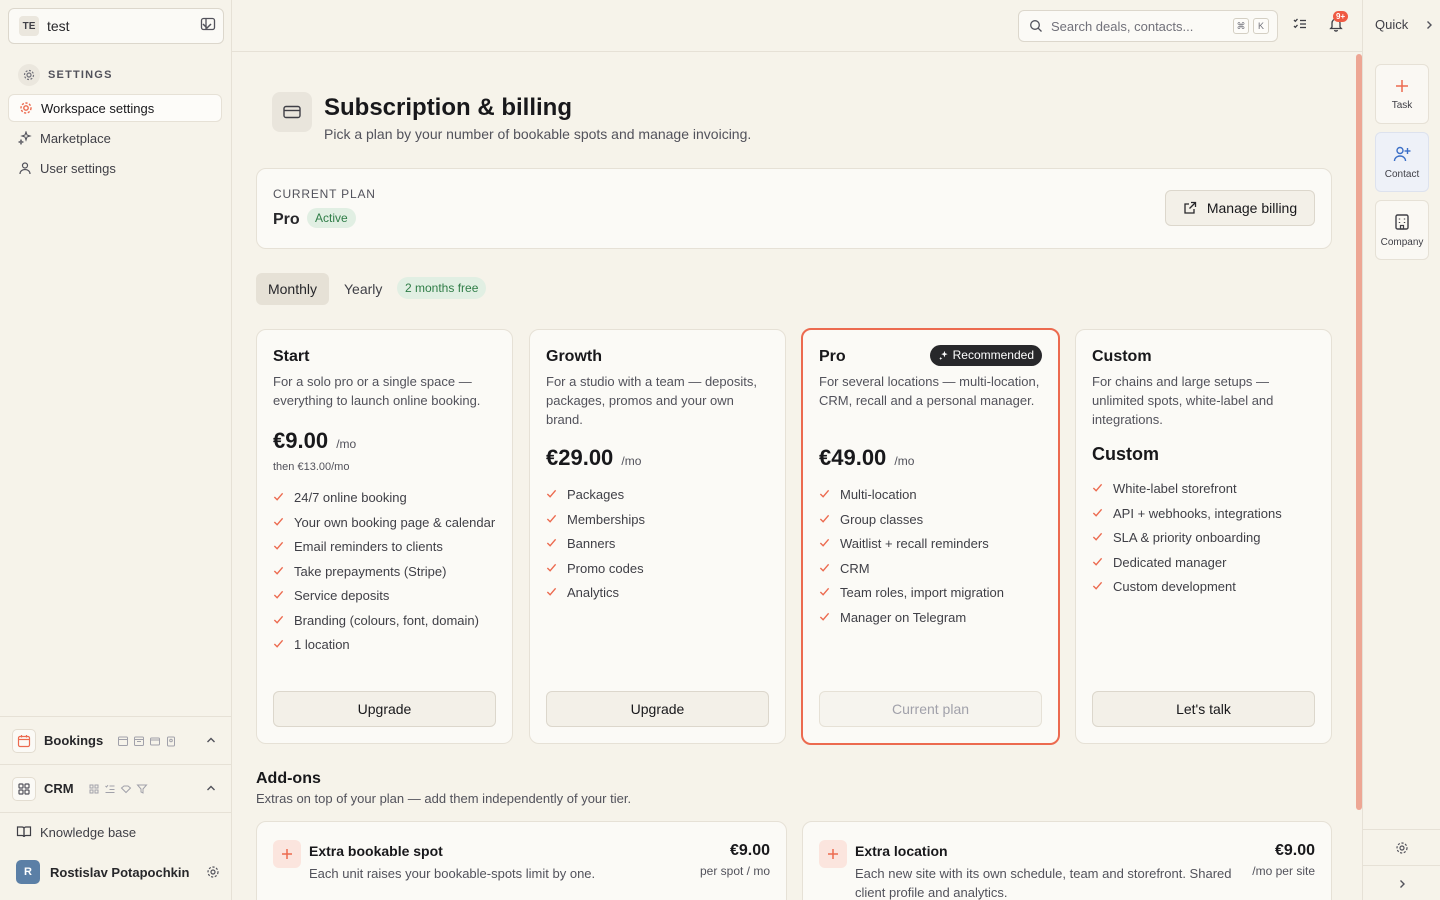 The width and height of the screenshot is (1440, 900). Describe the element at coordinates (171, 741) in the screenshot. I see `clipboard-icon` at that location.